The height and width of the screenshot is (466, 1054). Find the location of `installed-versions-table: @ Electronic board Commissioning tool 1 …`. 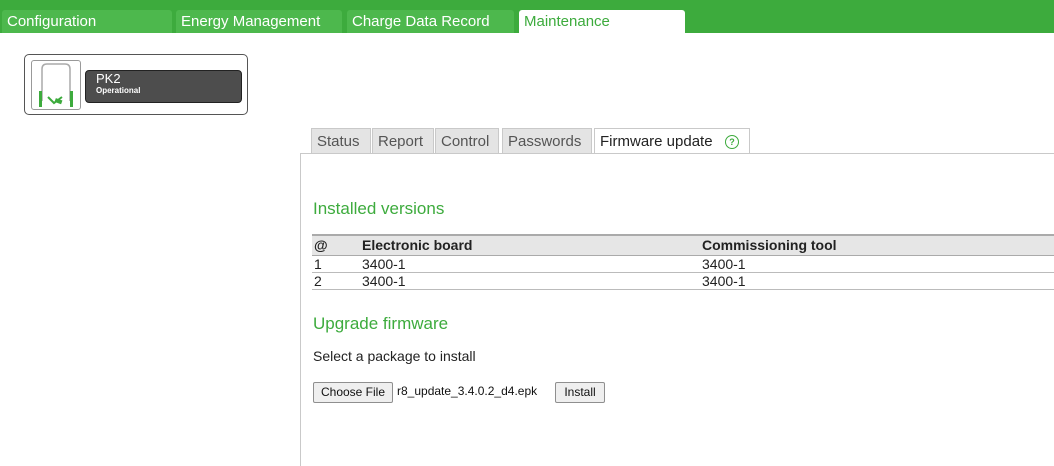

installed-versions-table: @ Electronic board Commissioning tool 1 … is located at coordinates (683, 262).